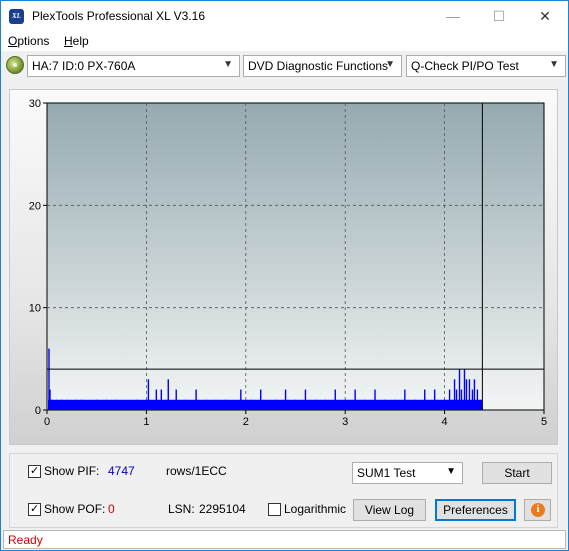 The height and width of the screenshot is (551, 569). I want to click on disc-drive-icon, so click(15, 65).